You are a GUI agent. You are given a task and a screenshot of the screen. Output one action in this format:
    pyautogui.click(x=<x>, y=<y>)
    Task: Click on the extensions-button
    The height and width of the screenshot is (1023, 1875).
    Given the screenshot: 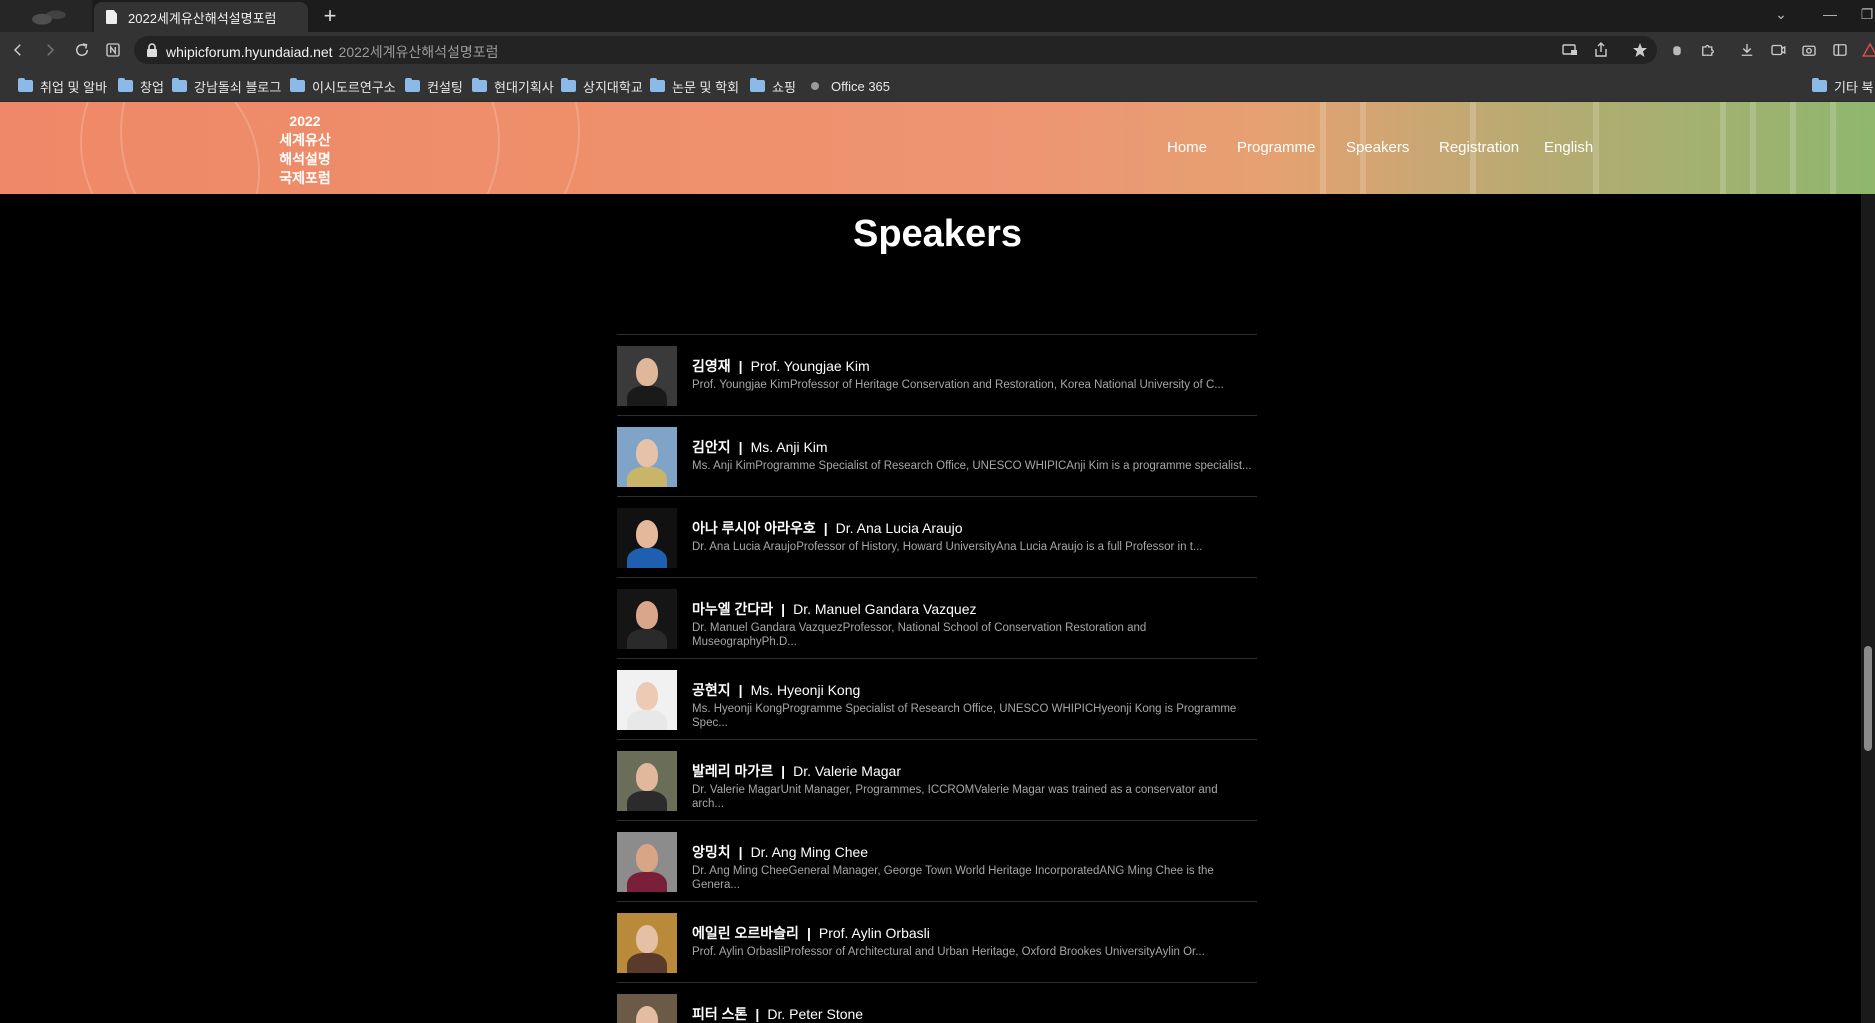 What is the action you would take?
    pyautogui.click(x=1708, y=50)
    